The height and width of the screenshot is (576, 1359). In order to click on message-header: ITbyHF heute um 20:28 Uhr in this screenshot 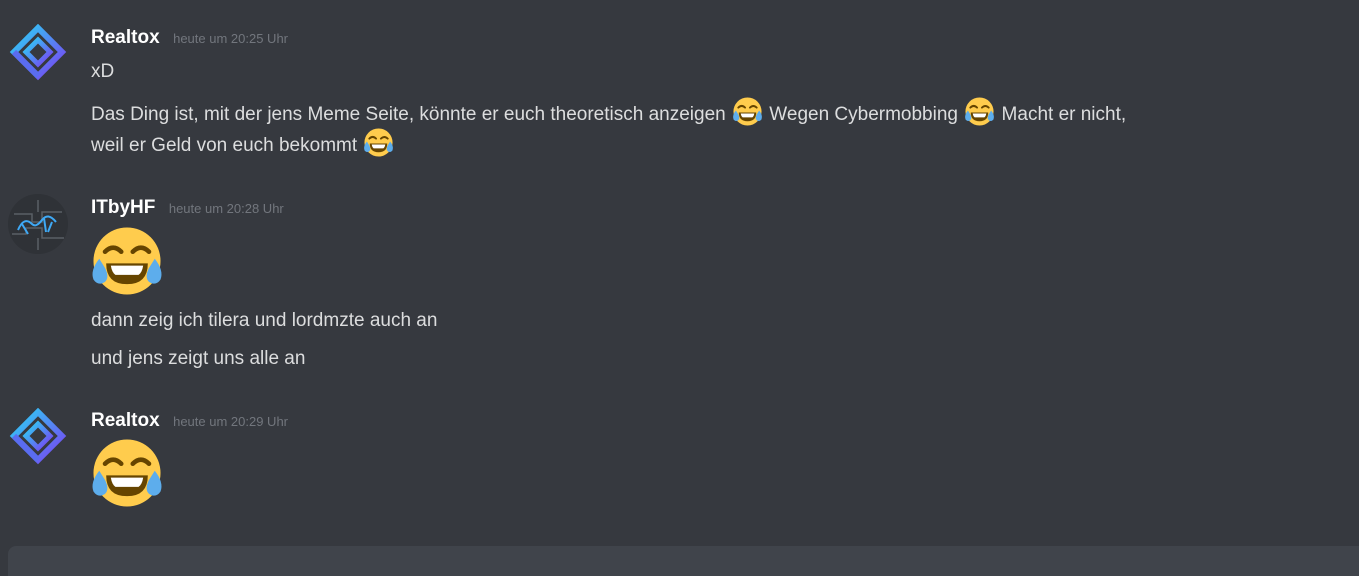, I will do `click(187, 208)`.